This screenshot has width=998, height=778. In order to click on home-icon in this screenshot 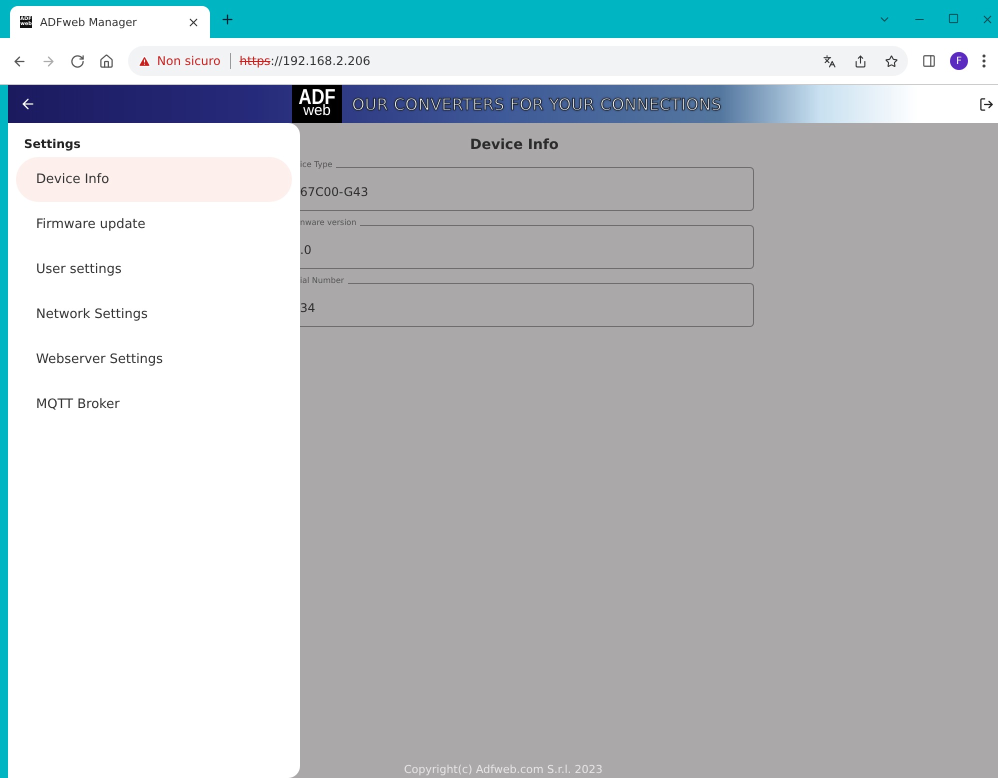, I will do `click(106, 61)`.